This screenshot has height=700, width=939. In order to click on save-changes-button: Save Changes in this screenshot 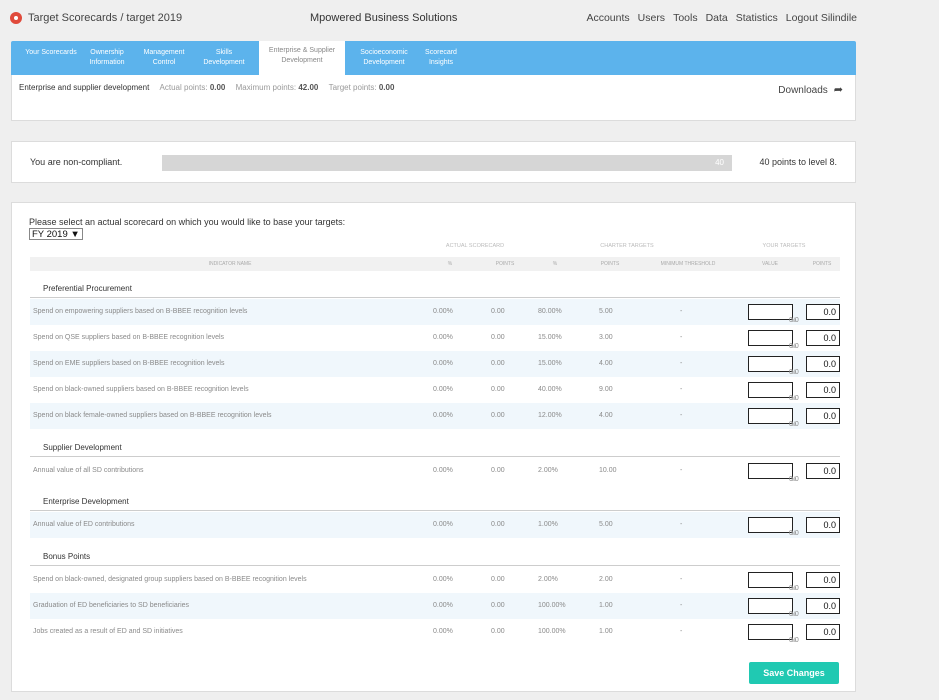, I will do `click(794, 673)`.